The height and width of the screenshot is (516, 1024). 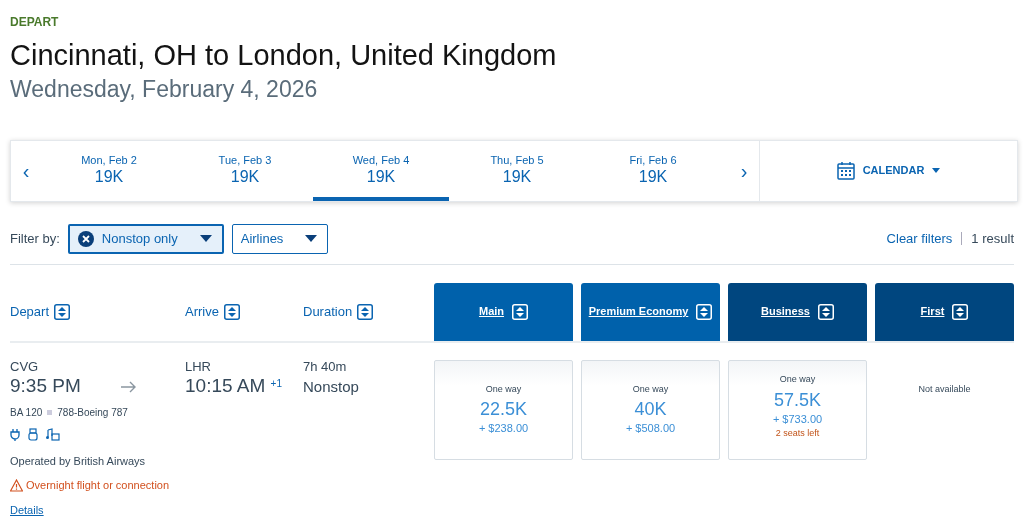 I want to click on unavailable-text: Not available, so click(x=944, y=389).